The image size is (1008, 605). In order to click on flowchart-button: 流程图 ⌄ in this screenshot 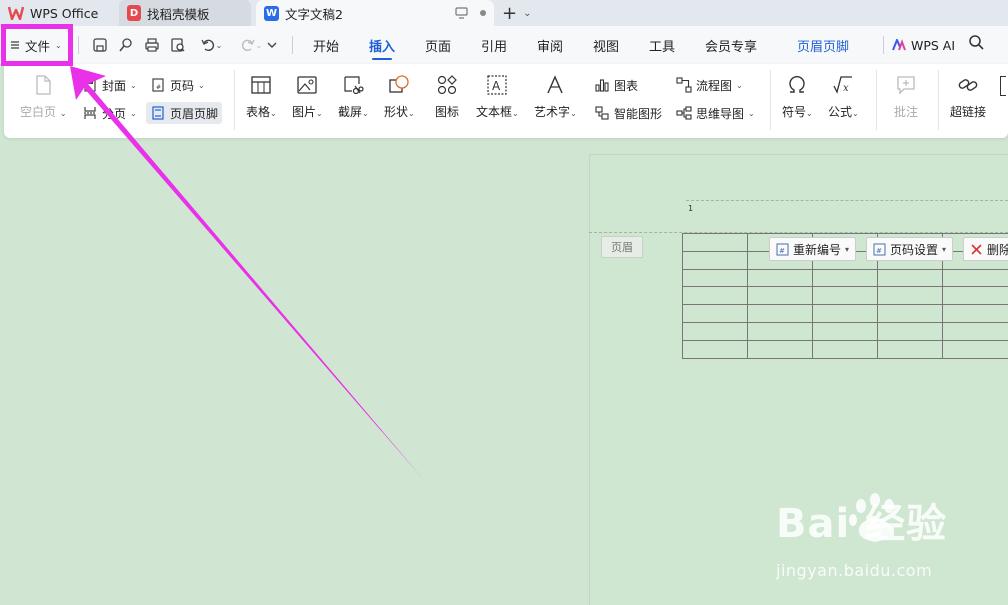, I will do `click(709, 85)`.